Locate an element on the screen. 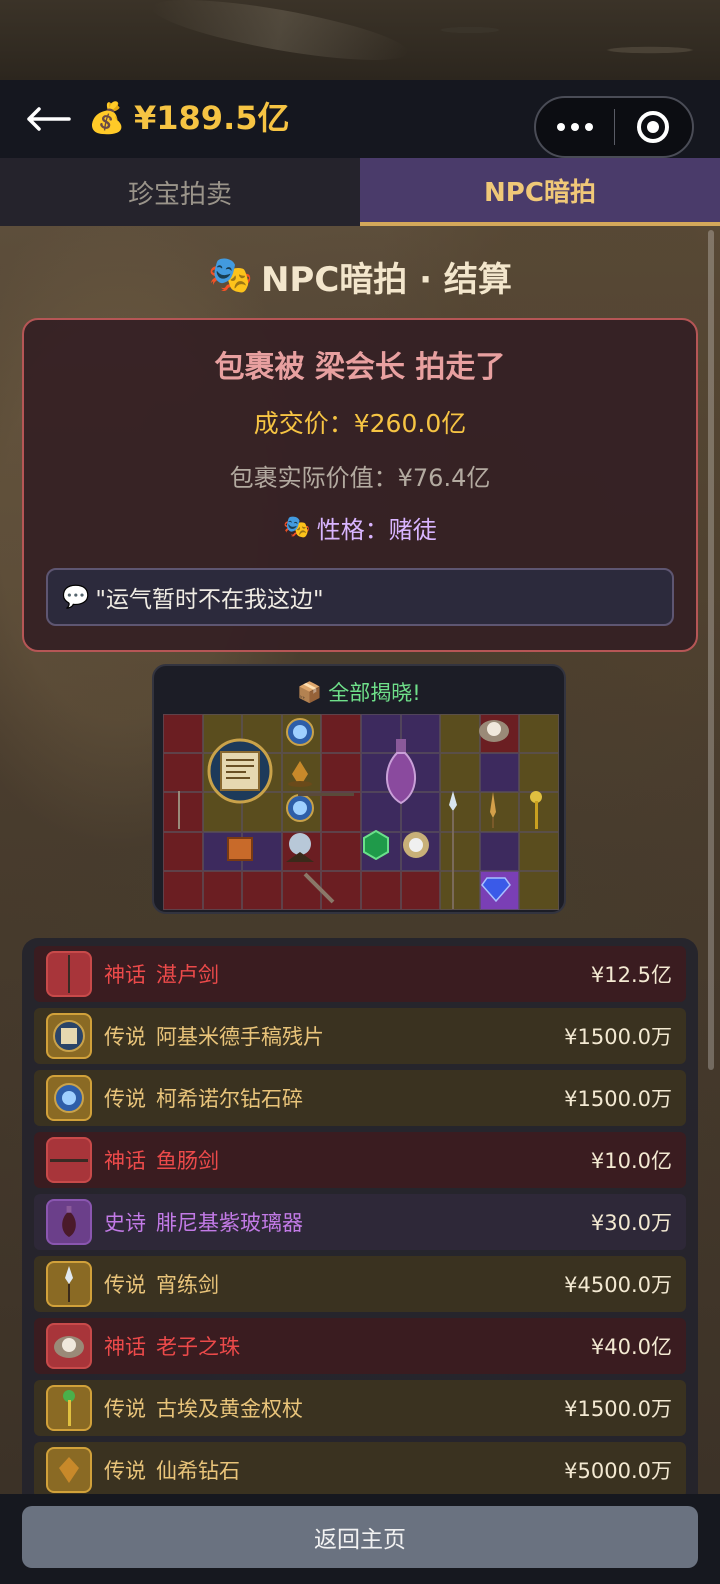 The image size is (720, 1584). mini-program-capsule is located at coordinates (614, 127).